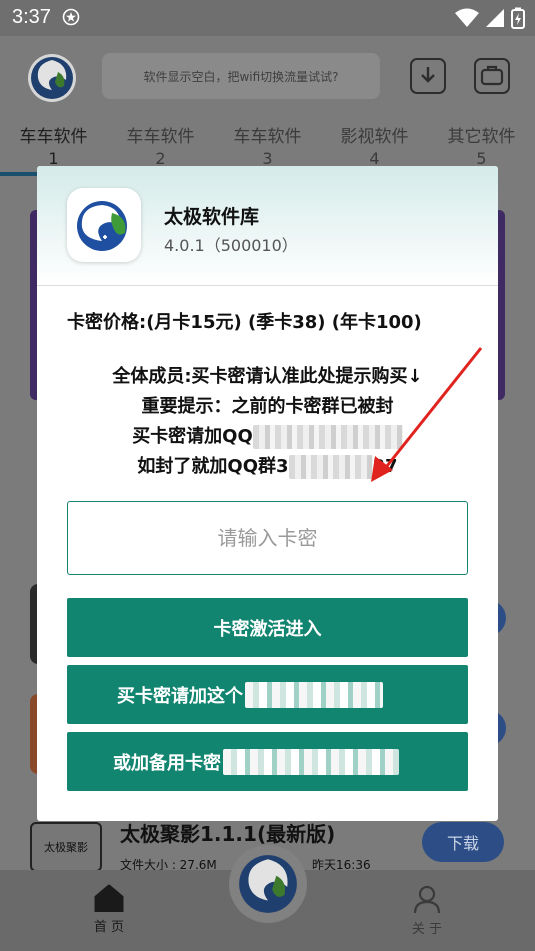 The image size is (535, 951). Describe the element at coordinates (231, 245) in the screenshot. I see `app-version: 4.0.1（500010）` at that location.